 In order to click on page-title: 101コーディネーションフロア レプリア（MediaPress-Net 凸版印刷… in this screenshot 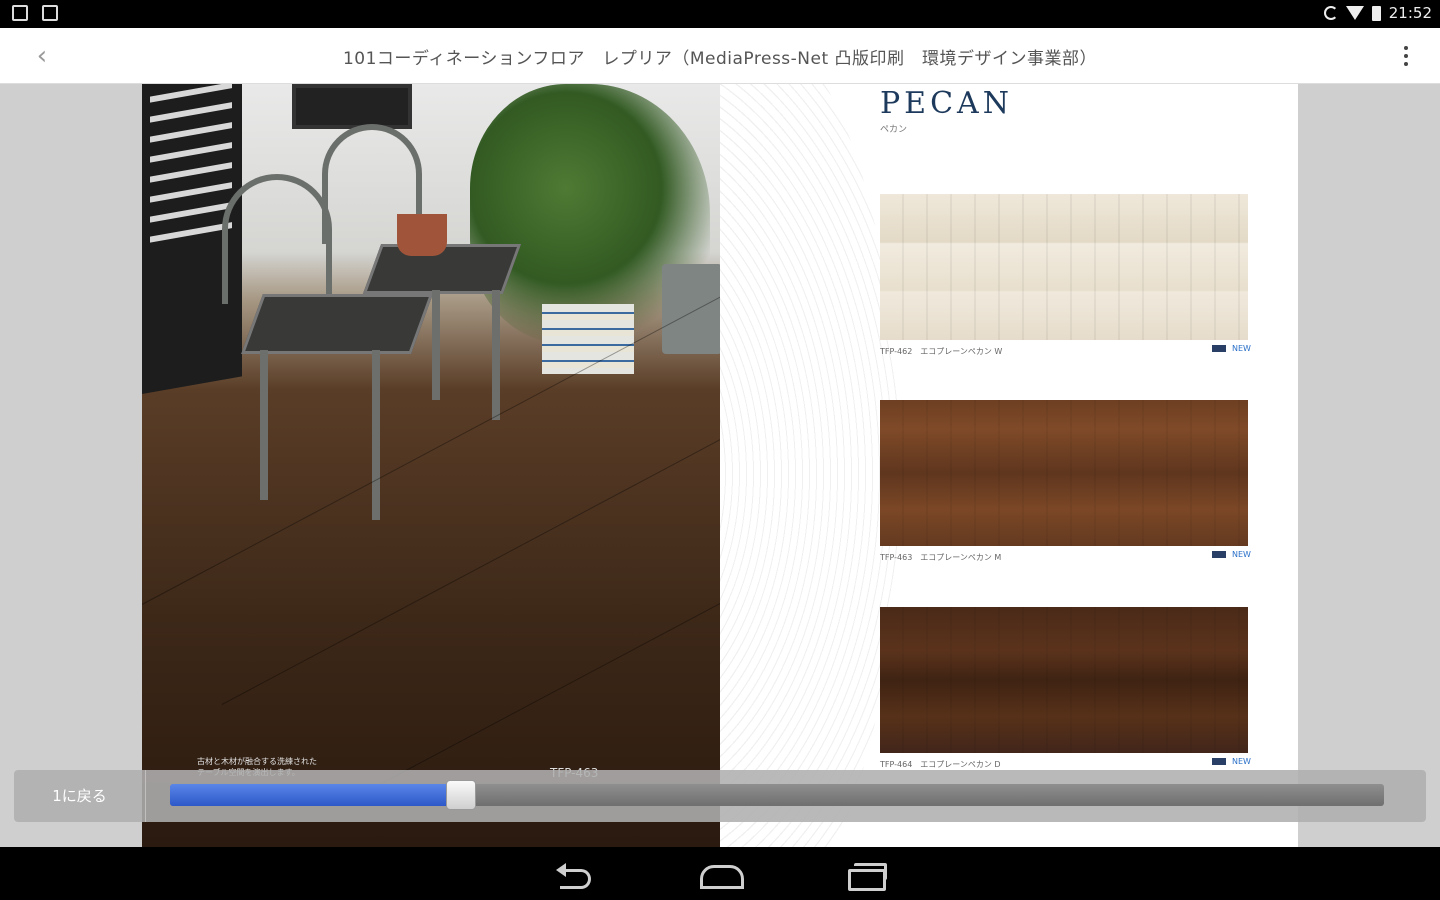, I will do `click(720, 59)`.